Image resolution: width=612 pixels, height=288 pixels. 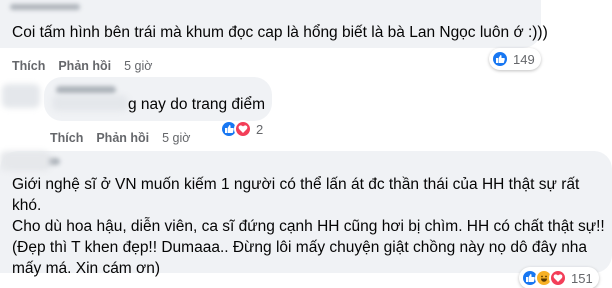 What do you see at coordinates (197, 104) in the screenshot?
I see `comment-text: g nay do trang điểm` at bounding box center [197, 104].